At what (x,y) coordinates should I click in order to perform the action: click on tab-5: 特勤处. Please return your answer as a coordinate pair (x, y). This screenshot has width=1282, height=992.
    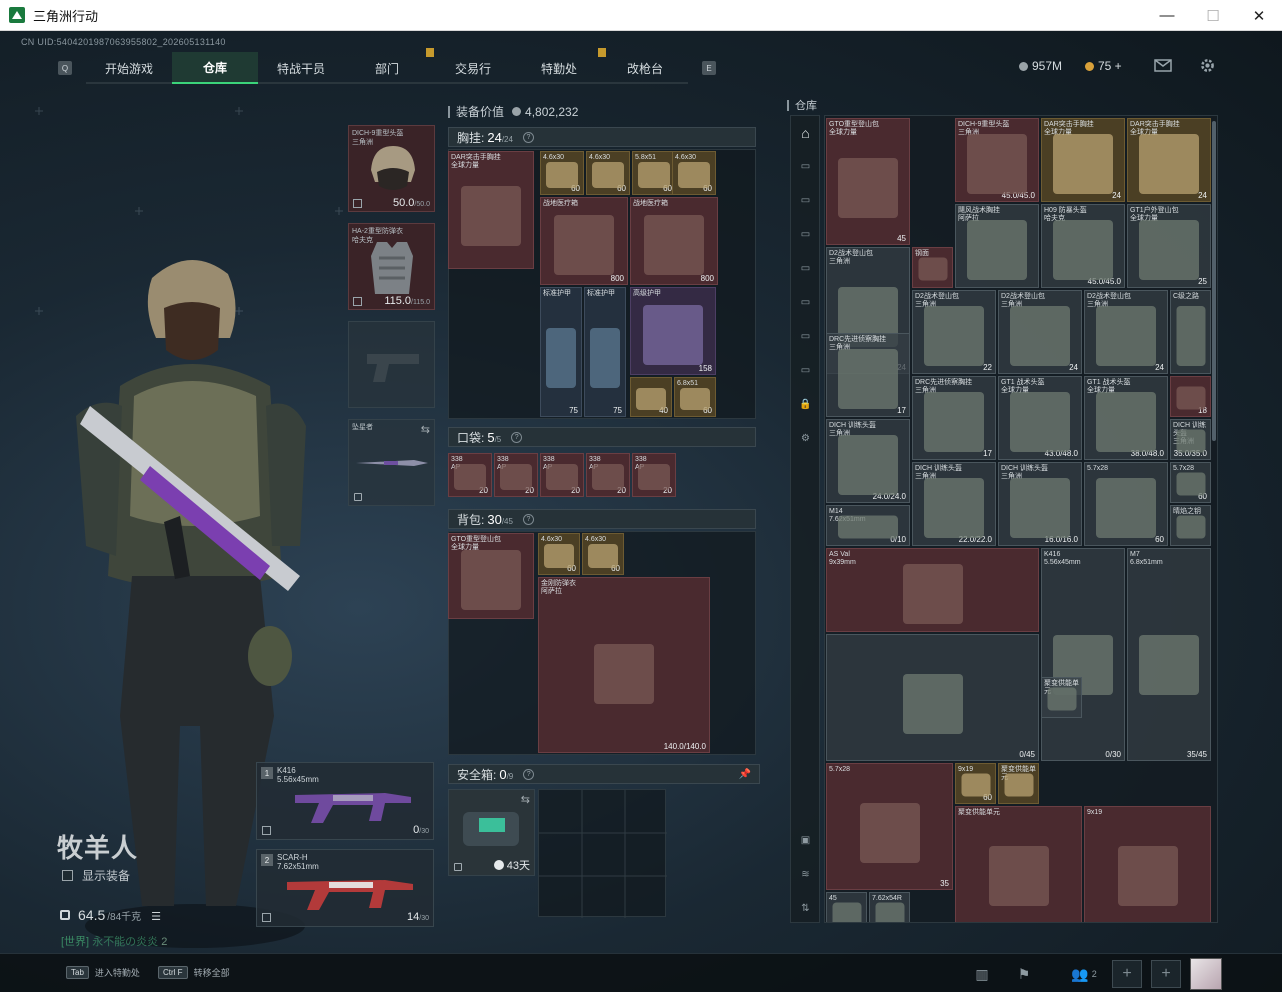
    Looking at the image, I should click on (561, 66).